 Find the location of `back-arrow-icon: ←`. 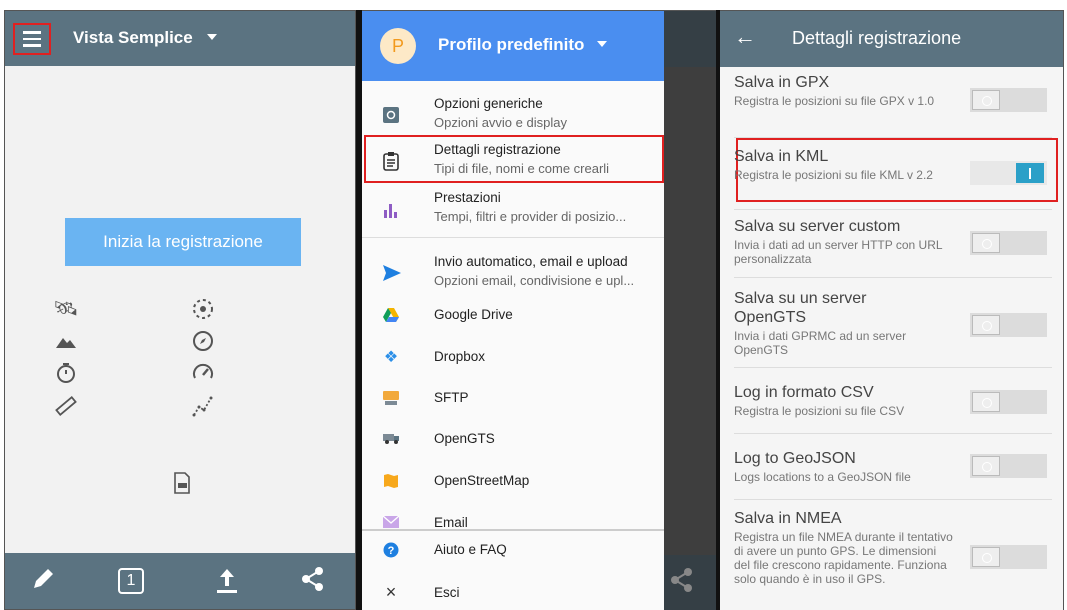

back-arrow-icon: ← is located at coordinates (745, 37).